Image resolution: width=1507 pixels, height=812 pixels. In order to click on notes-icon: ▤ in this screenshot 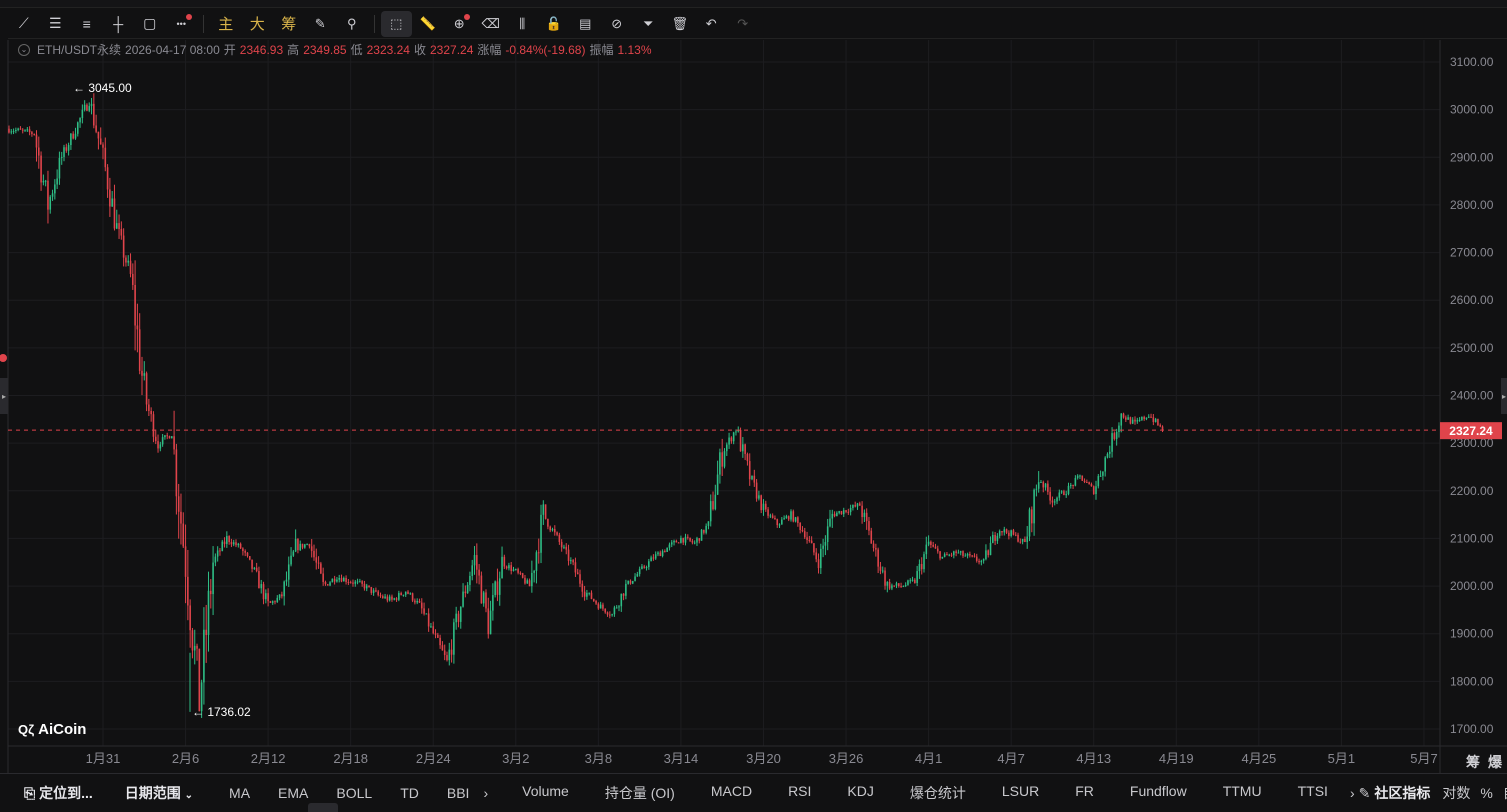, I will do `click(586, 24)`.